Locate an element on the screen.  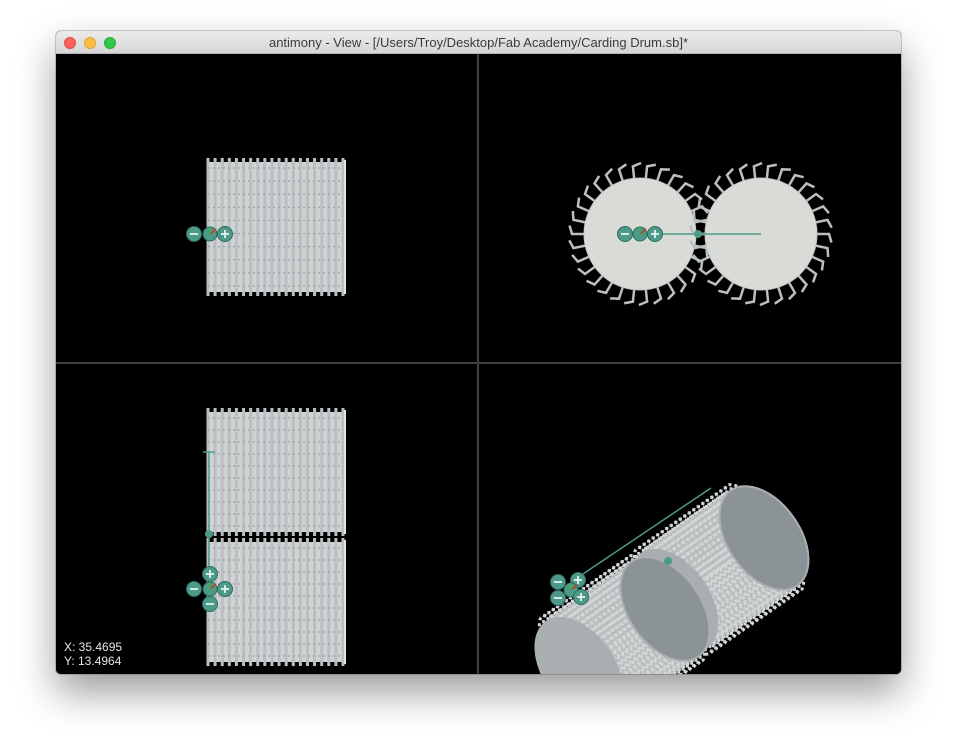
cursor-coordinates: X: 35.4695 Y: 13.4964 is located at coordinates (93, 654).